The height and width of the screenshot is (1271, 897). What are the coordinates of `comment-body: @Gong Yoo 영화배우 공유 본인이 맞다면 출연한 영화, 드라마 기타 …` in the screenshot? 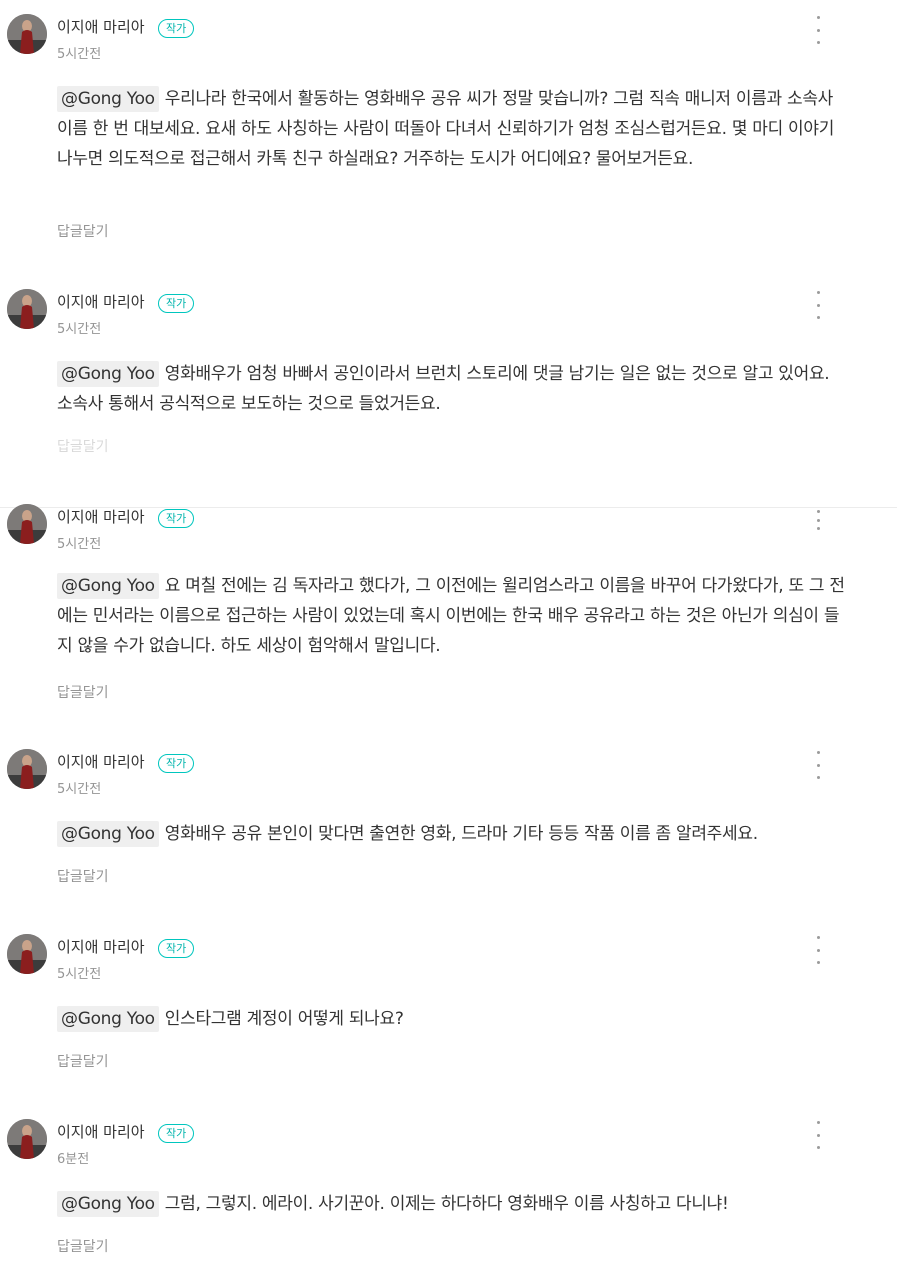 It's located at (452, 834).